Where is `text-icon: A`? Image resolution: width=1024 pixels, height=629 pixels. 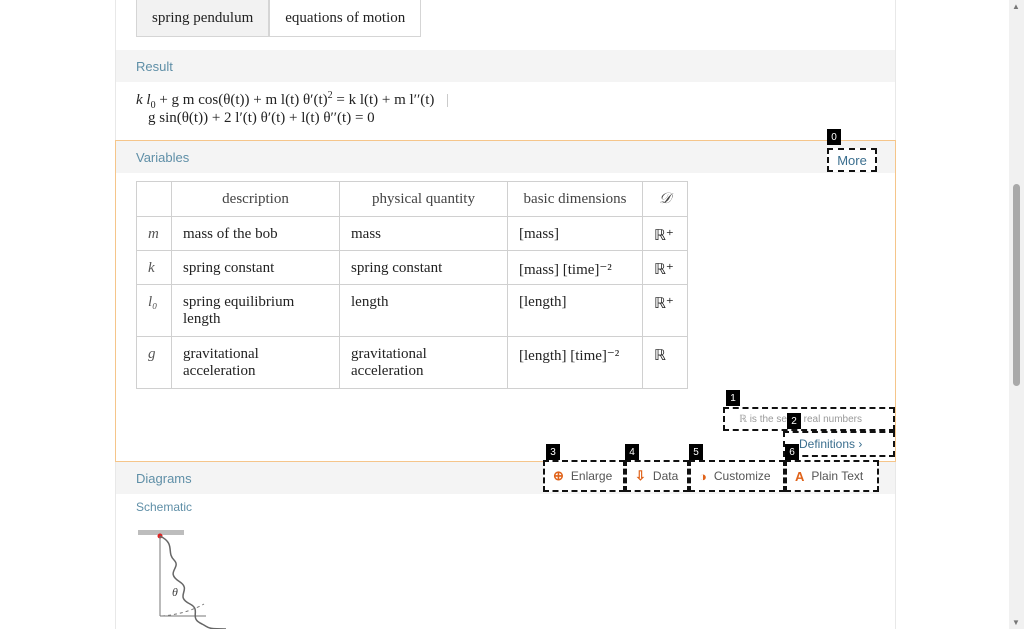
text-icon: A is located at coordinates (800, 476).